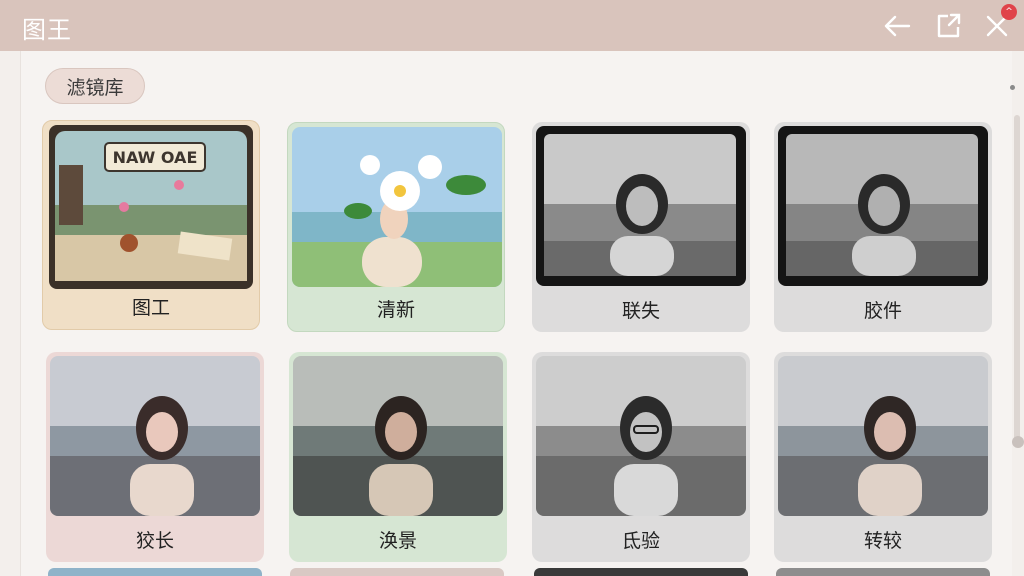 The image size is (1024, 576). I want to click on filter-label: 清新, so click(395, 310).